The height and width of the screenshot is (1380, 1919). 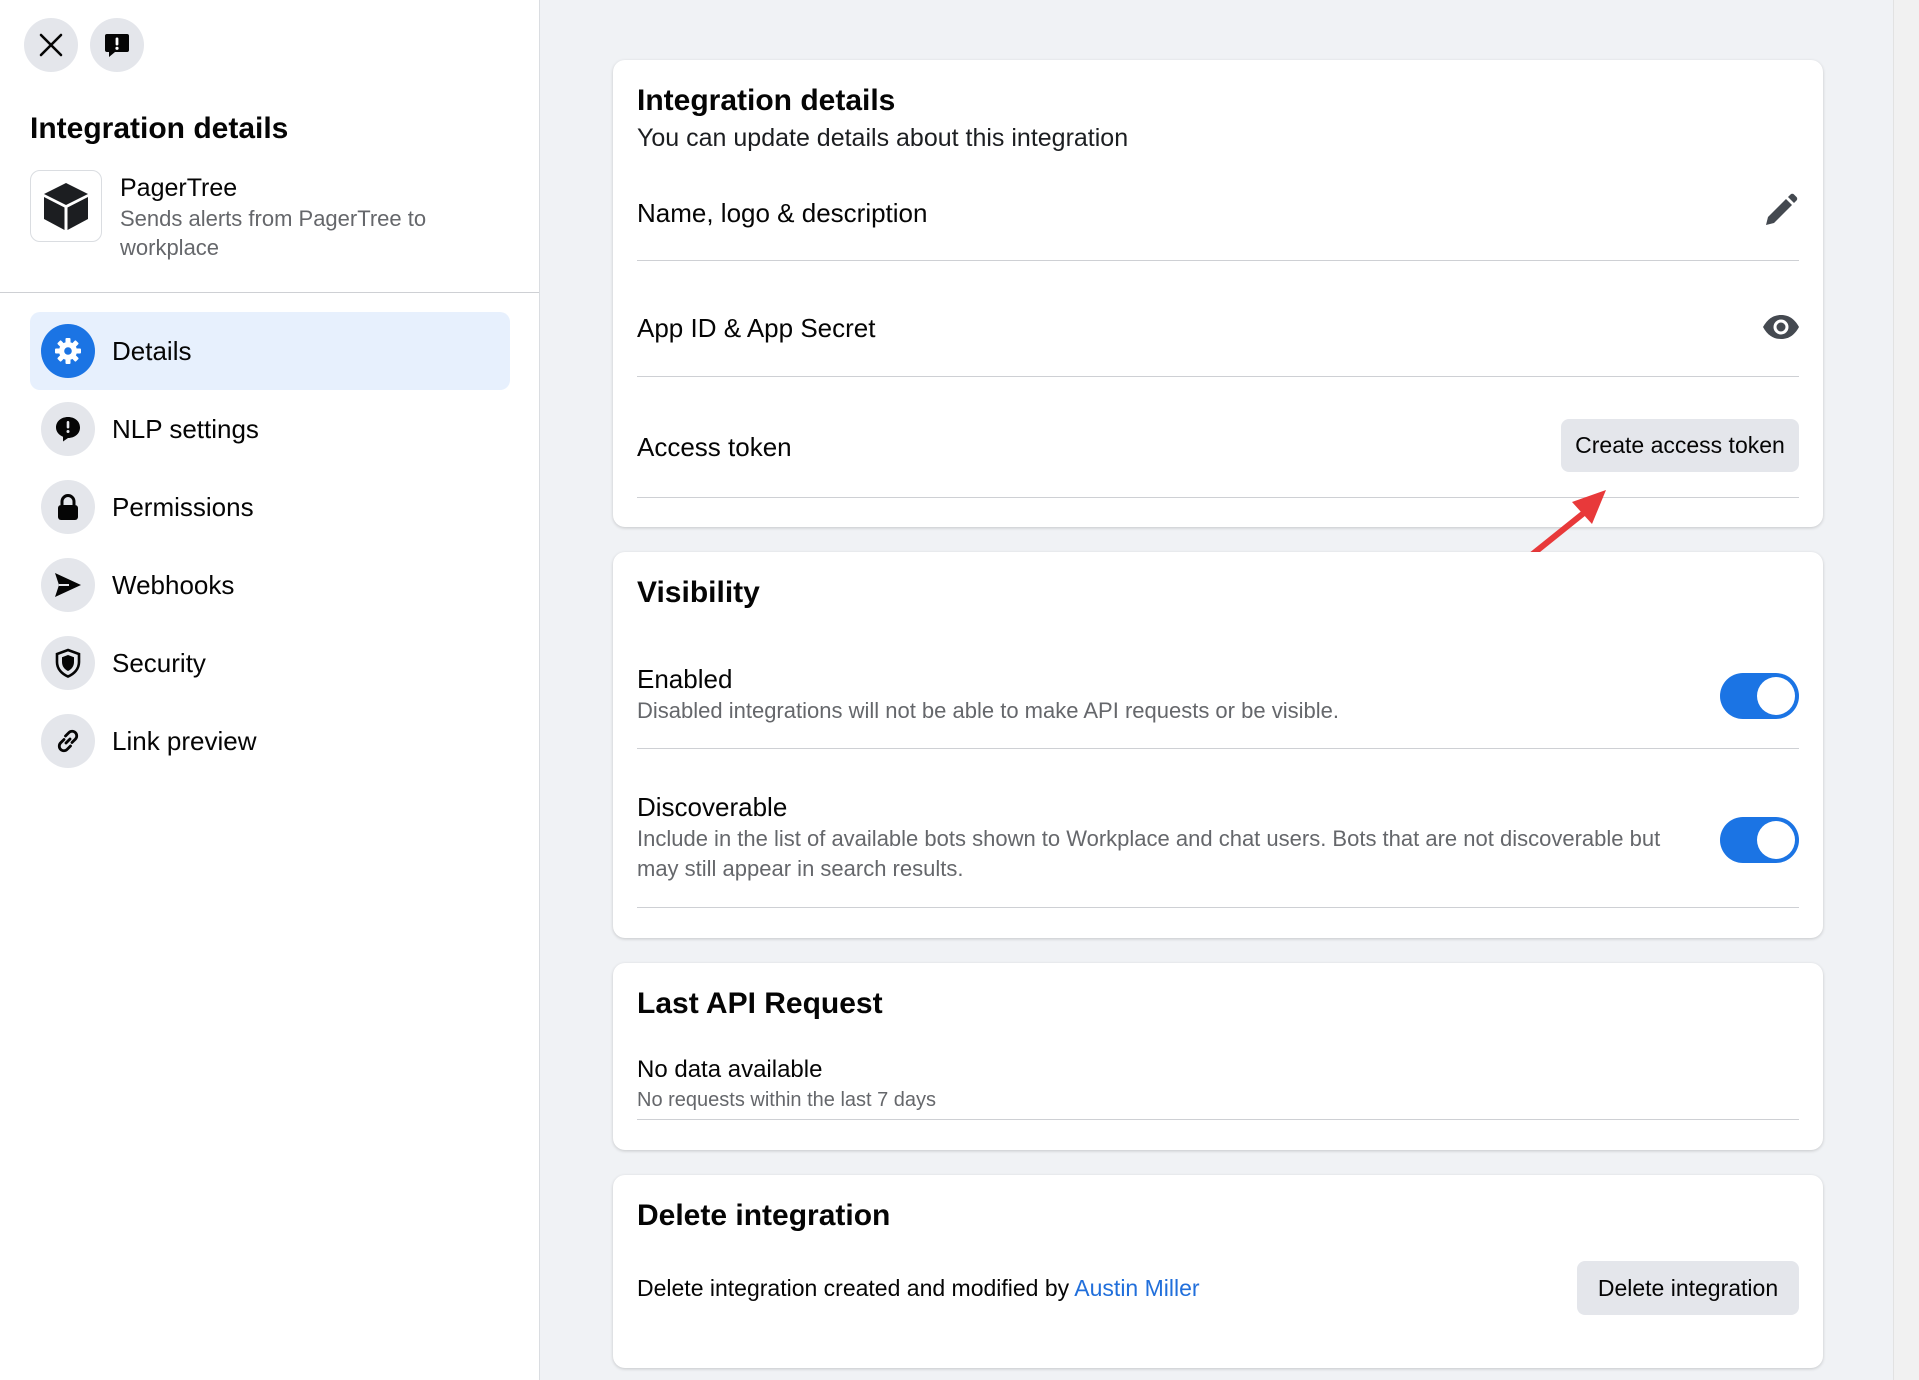 What do you see at coordinates (1680, 445) in the screenshot?
I see `create-access-token-button: Create access token` at bounding box center [1680, 445].